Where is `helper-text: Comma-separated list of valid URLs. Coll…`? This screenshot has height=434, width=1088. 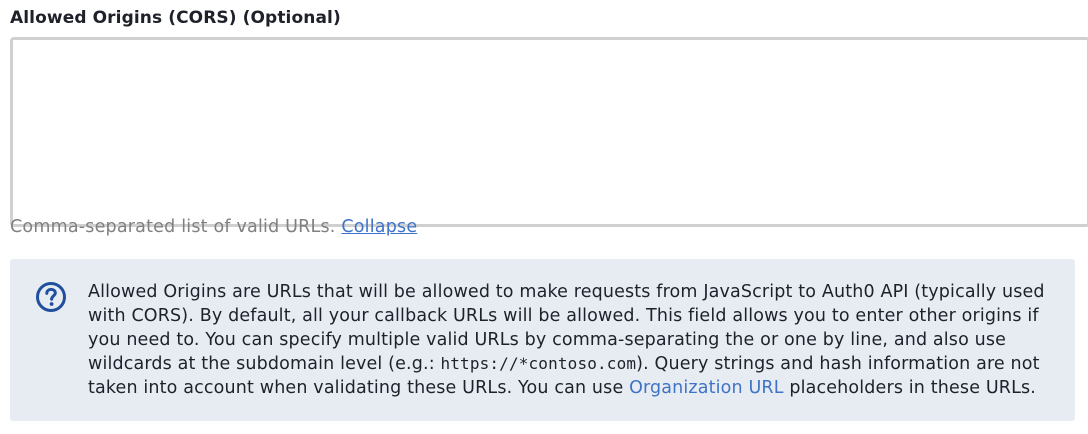
helper-text: Comma-separated list of valid URLs. Coll… is located at coordinates (213, 227).